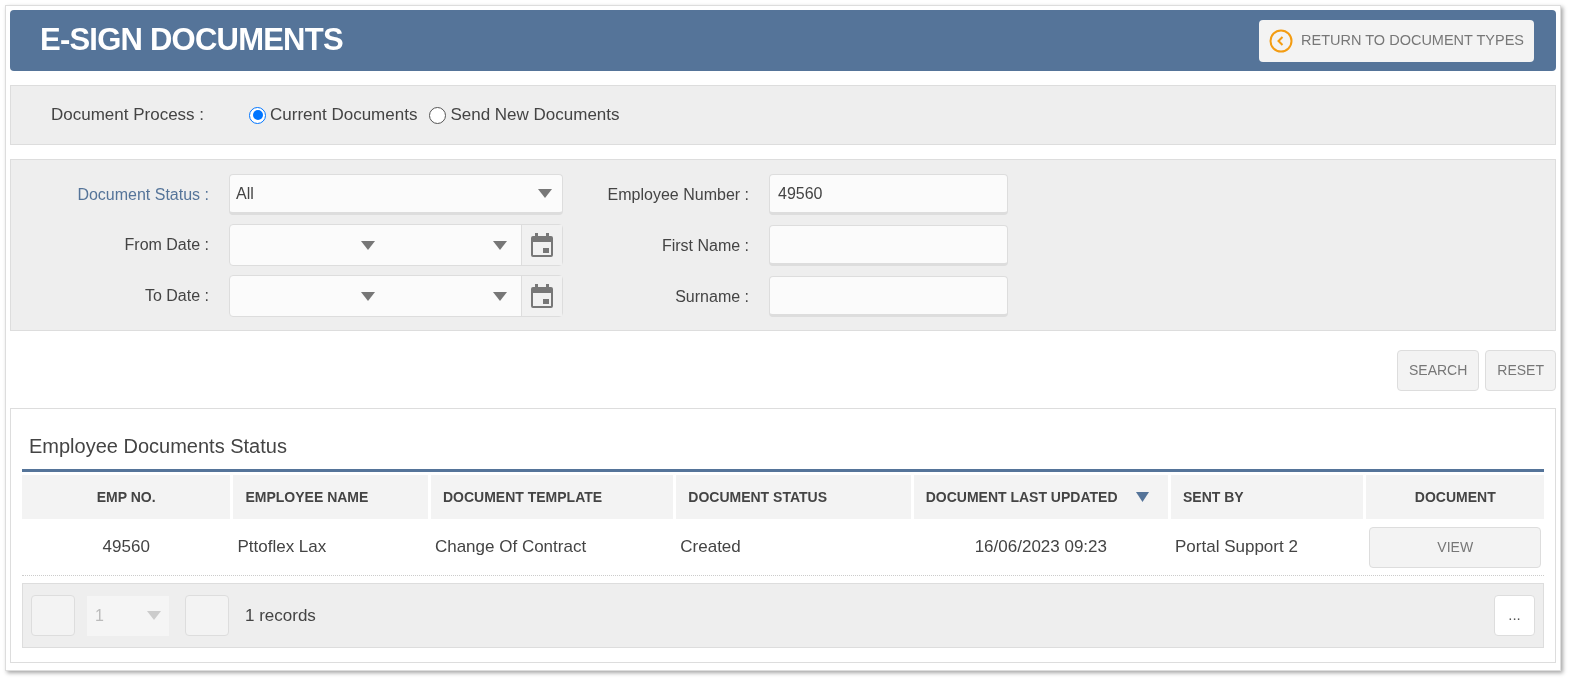 This screenshot has height=678, width=1573. Describe the element at coordinates (793, 497) in the screenshot. I see `column-header: DOCUMENT STATUS` at that location.